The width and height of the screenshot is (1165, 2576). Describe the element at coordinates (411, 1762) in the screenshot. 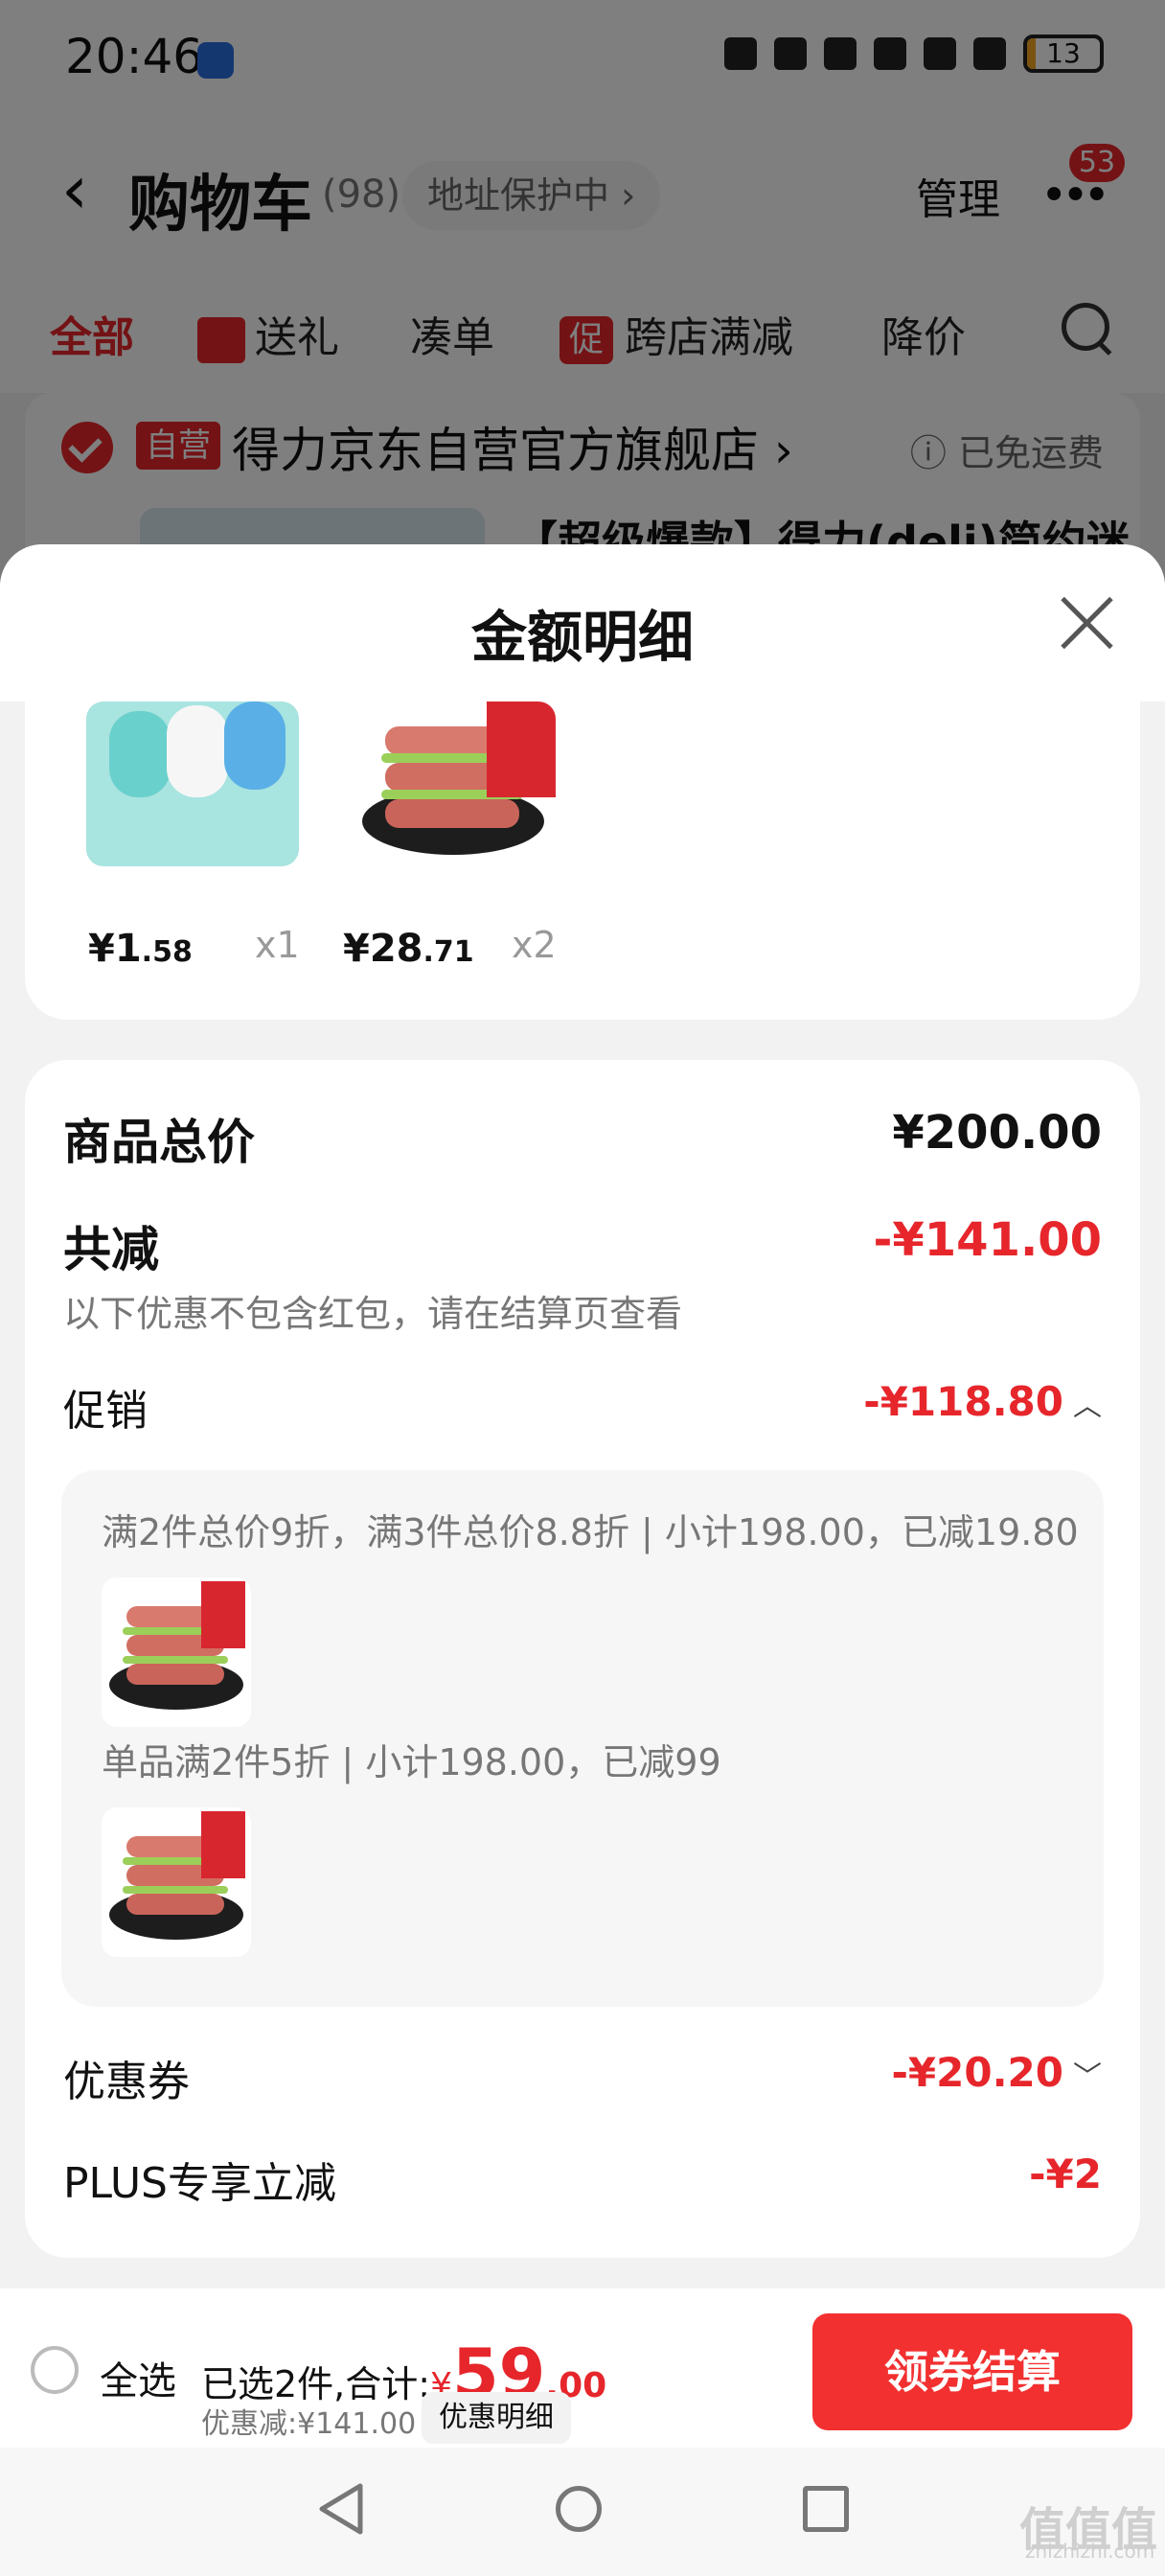

I see `promo-detail-line: 单品满2件5折 | 小计198.00，已减99` at that location.